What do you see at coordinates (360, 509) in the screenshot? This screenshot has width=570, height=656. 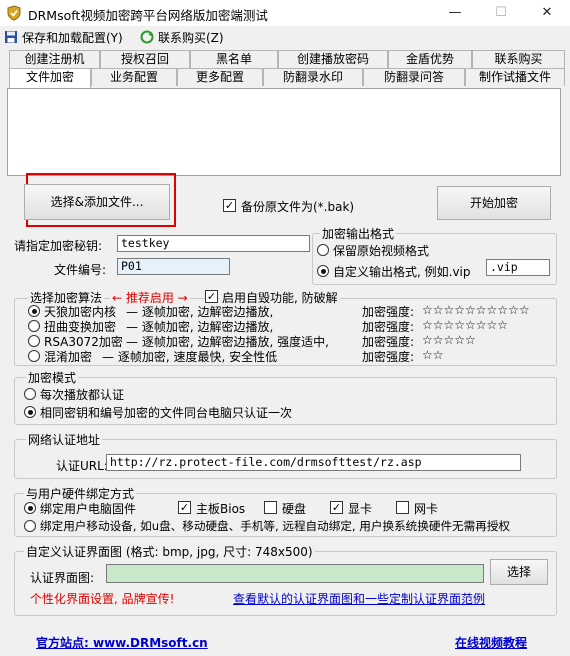 I see `gpu-label: 显卡` at bounding box center [360, 509].